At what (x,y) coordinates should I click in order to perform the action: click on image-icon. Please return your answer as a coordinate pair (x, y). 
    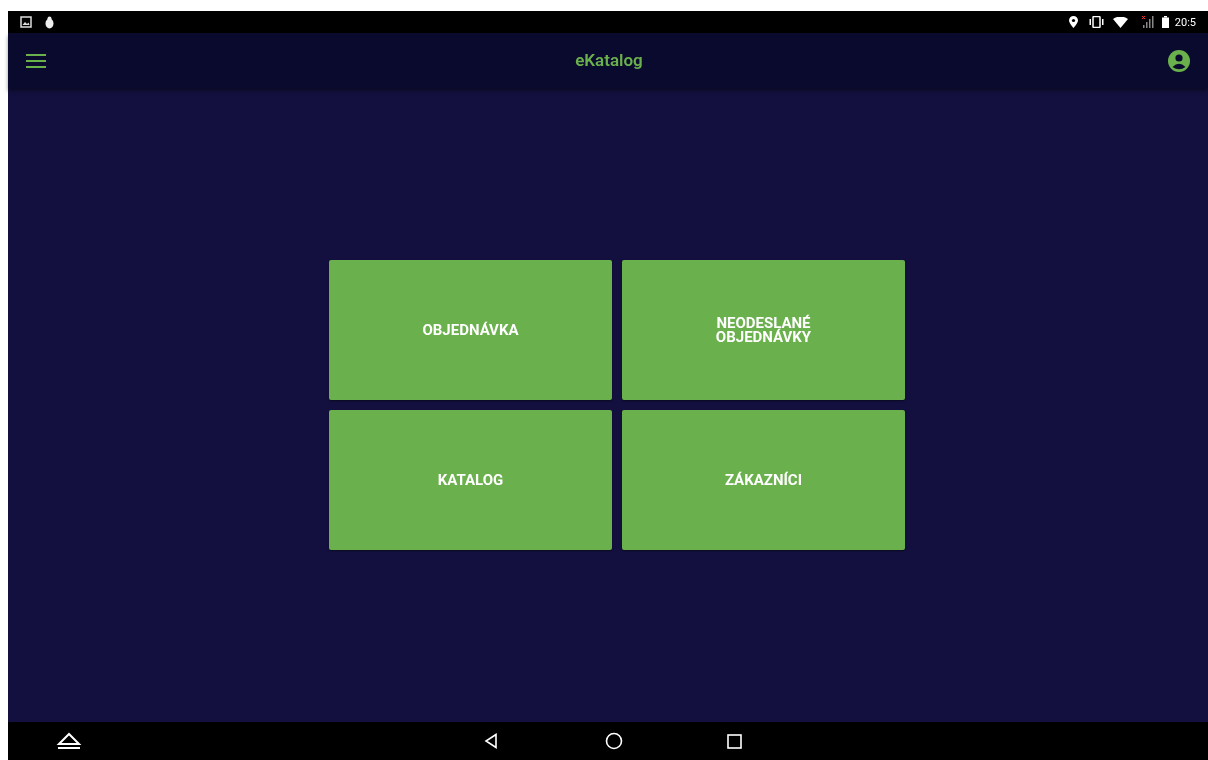
    Looking at the image, I should click on (26, 22).